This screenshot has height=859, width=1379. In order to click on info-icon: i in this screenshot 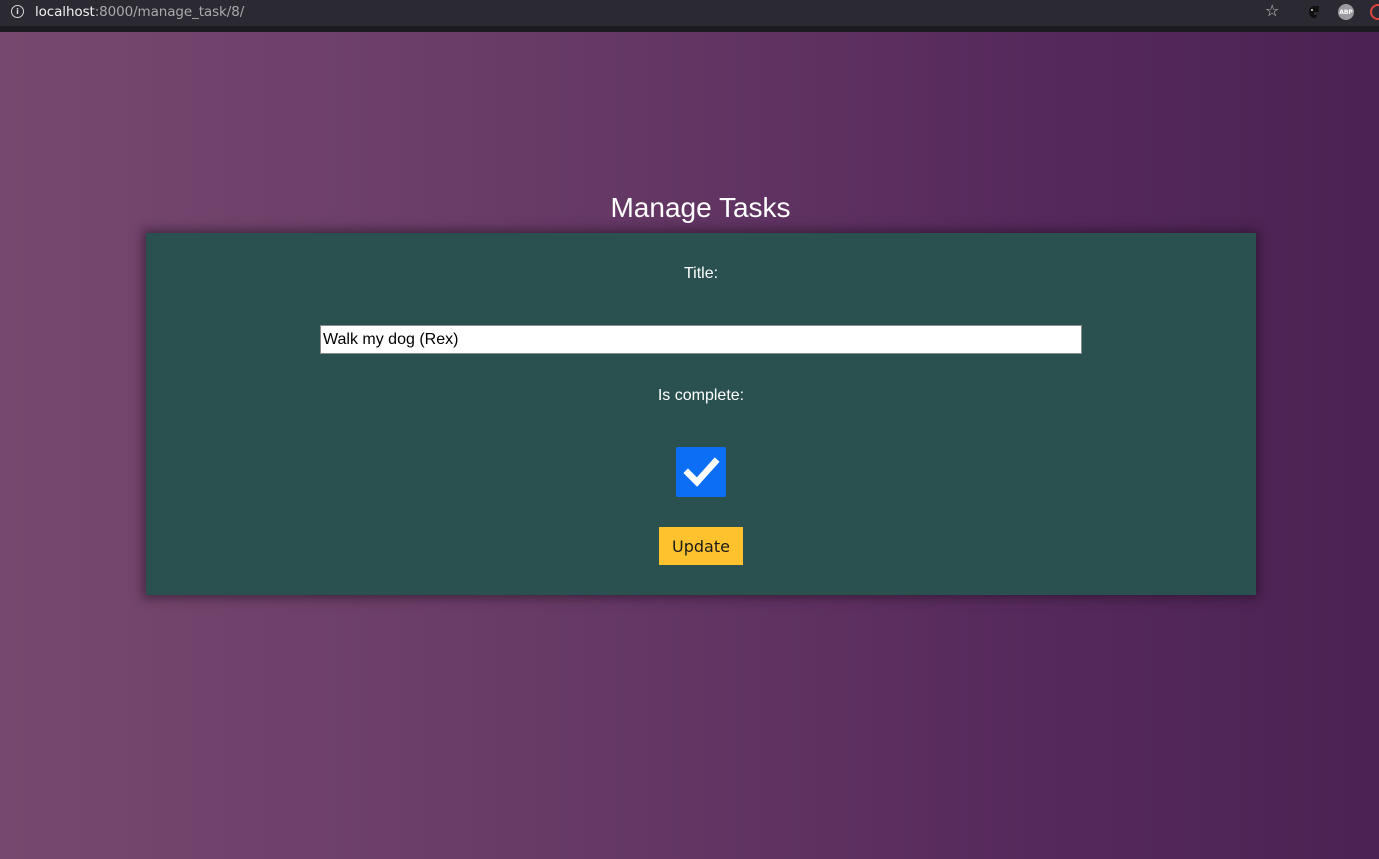, I will do `click(17, 11)`.